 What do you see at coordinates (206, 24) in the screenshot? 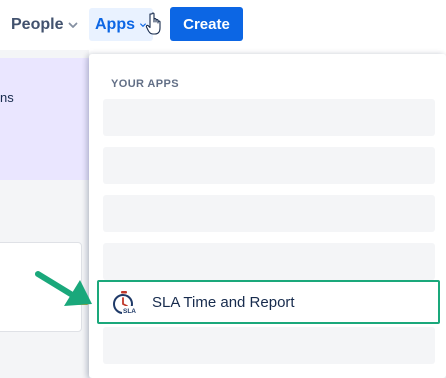
I see `create-button: Create` at bounding box center [206, 24].